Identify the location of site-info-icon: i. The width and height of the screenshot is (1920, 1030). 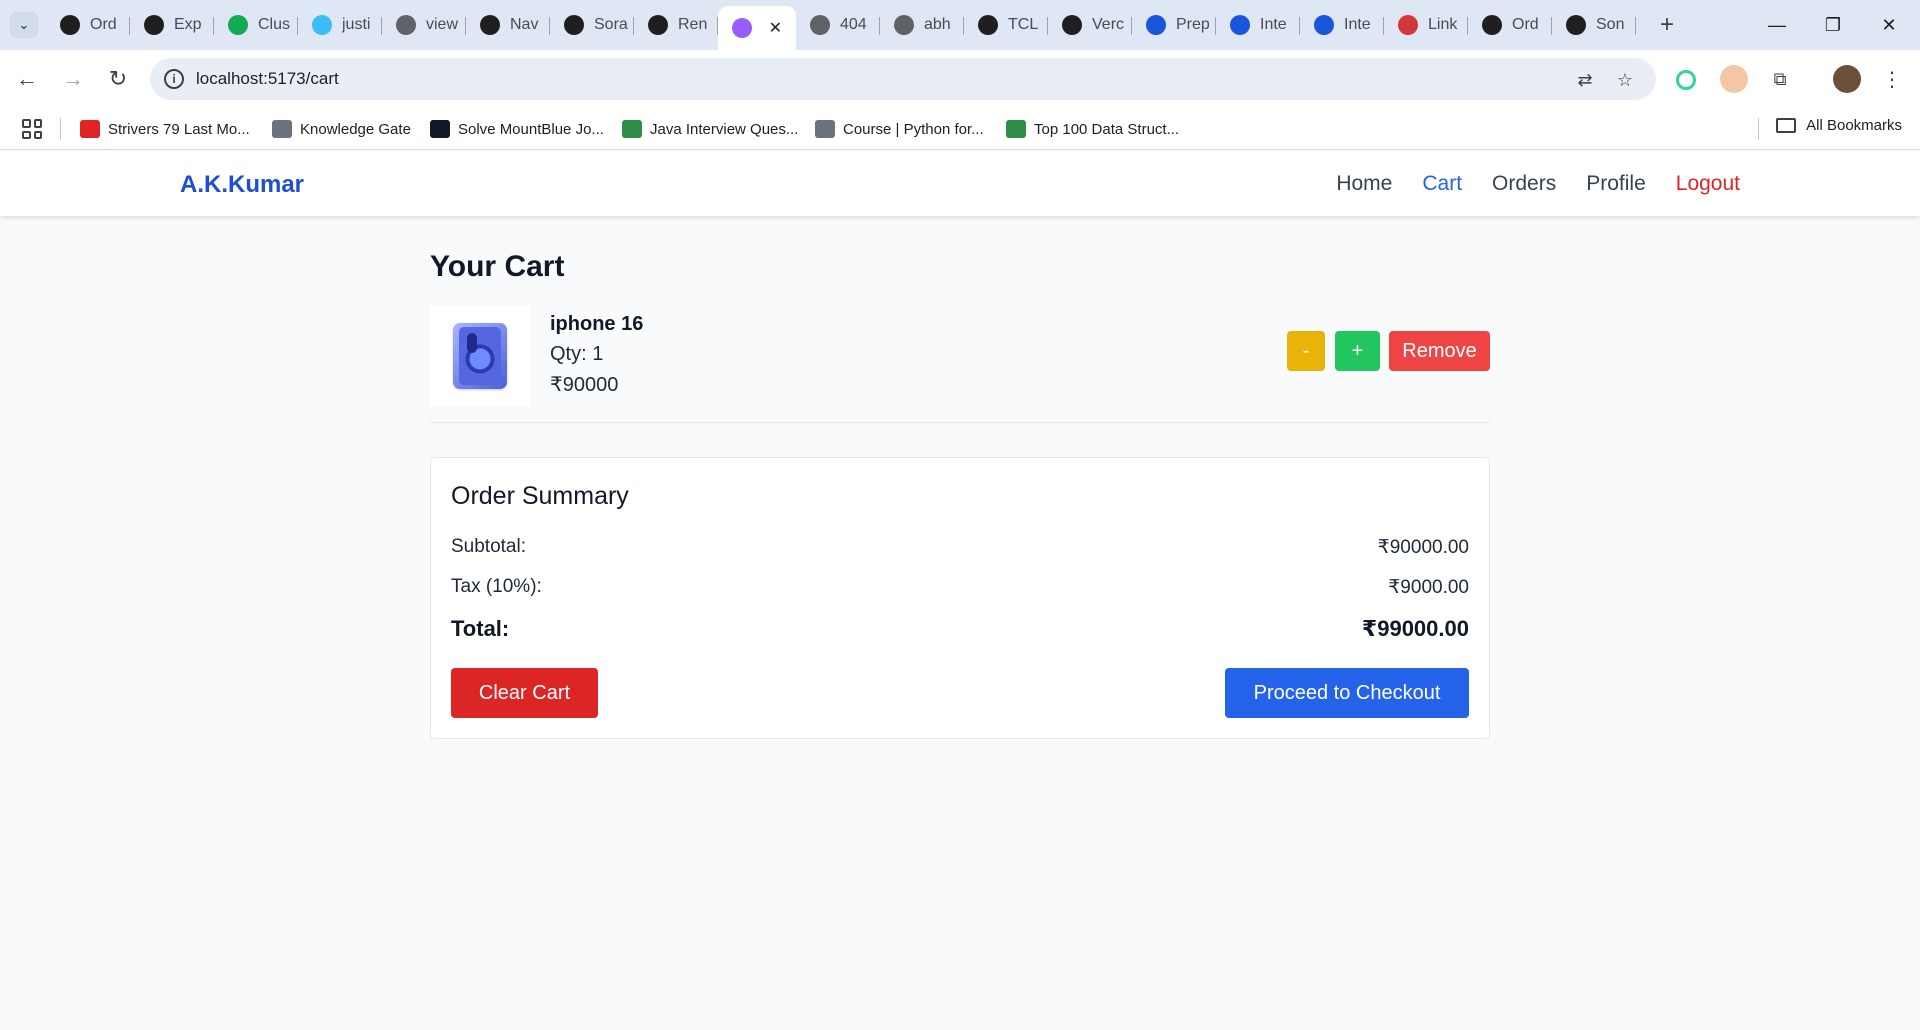
(174, 79).